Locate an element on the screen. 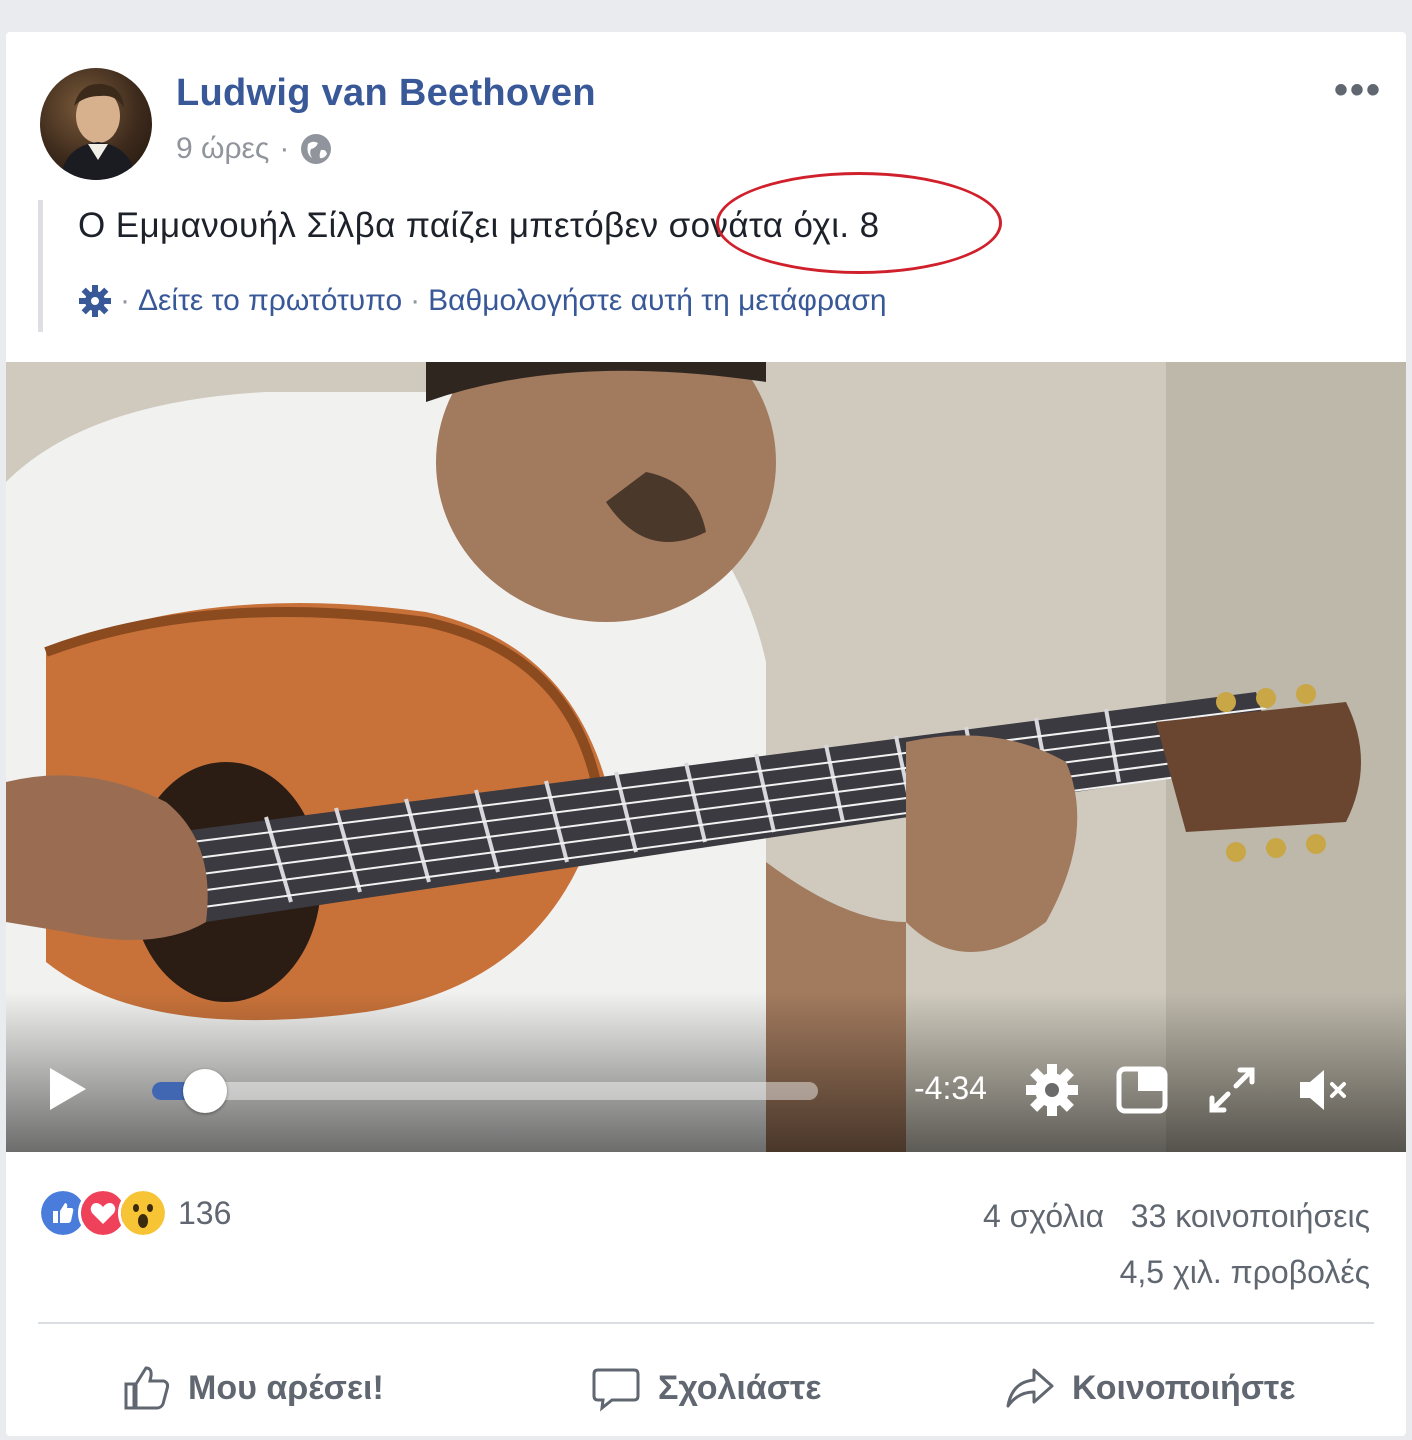 This screenshot has height=1440, width=1412. share-icon is located at coordinates (1030, 1388).